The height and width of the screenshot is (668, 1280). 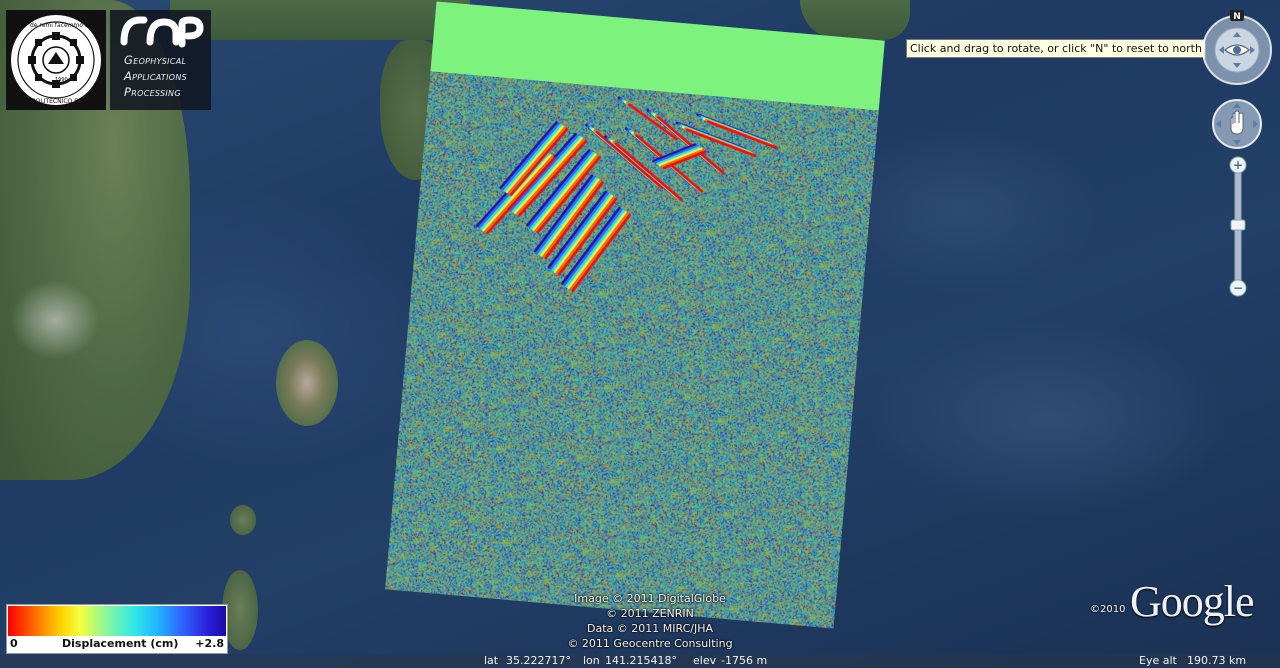 I want to click on gap-line-1: Geophysical, so click(x=155, y=60).